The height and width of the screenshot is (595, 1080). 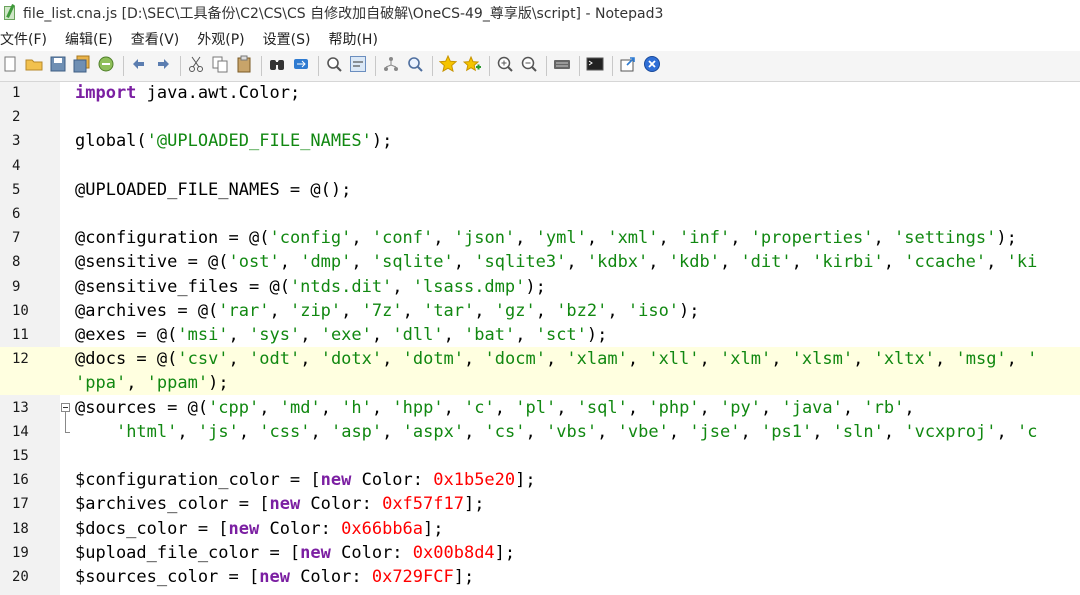 I want to click on find-icon, so click(x=277, y=66).